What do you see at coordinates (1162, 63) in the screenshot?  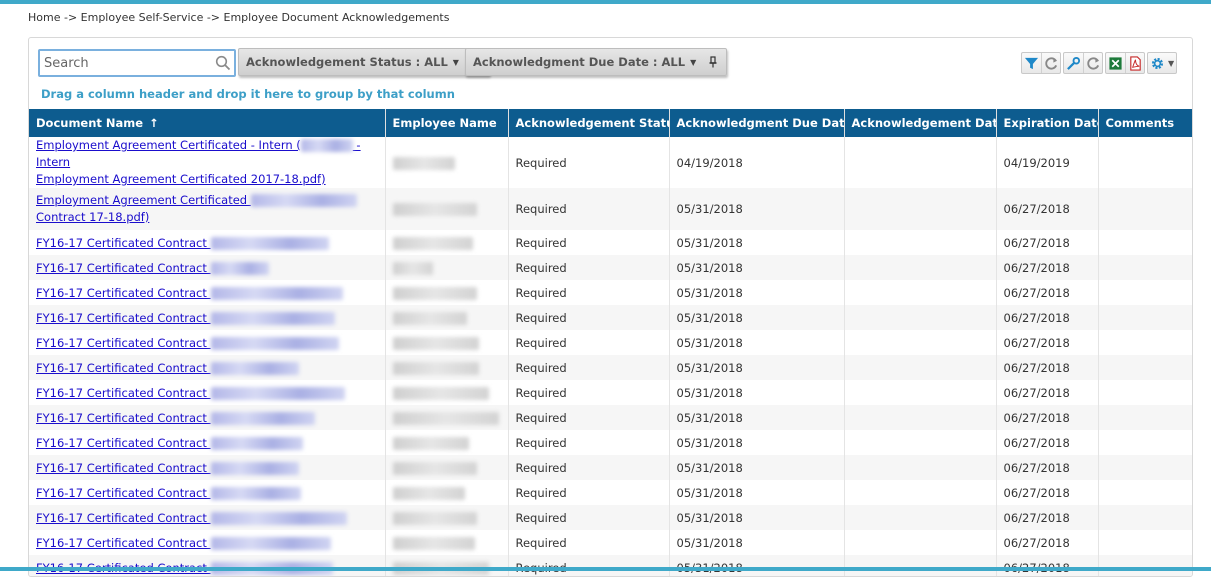 I see `grid-settings-menu: ▼` at bounding box center [1162, 63].